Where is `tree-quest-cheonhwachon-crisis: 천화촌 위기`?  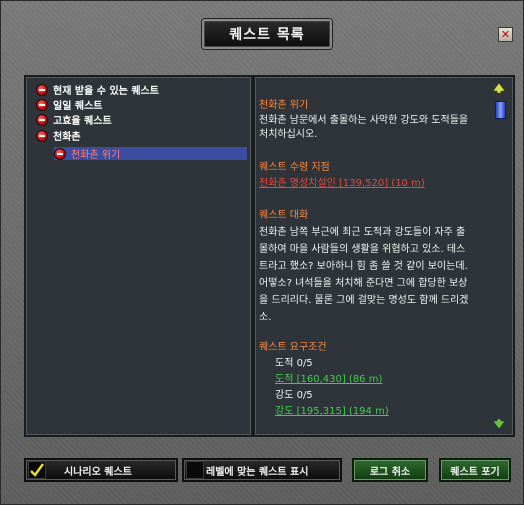 tree-quest-cheonhwachon-crisis: 천화촌 위기 is located at coordinates (150, 154).